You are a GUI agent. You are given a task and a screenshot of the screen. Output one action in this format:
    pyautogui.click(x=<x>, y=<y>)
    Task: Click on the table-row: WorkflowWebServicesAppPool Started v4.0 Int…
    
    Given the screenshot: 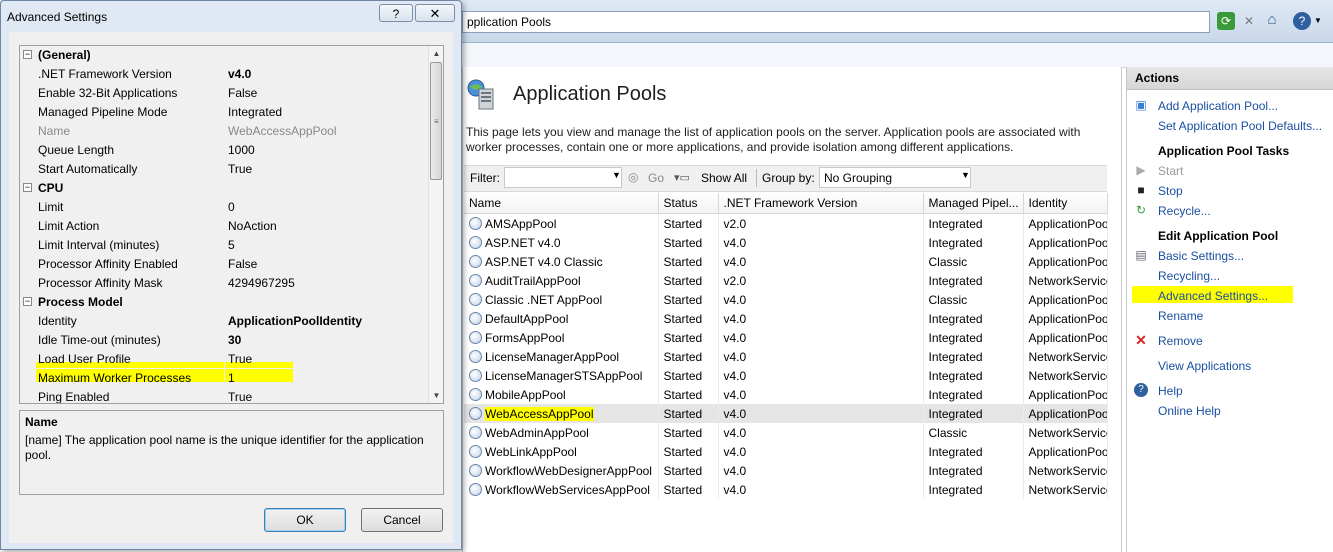 What is the action you would take?
    pyautogui.click(x=786, y=489)
    